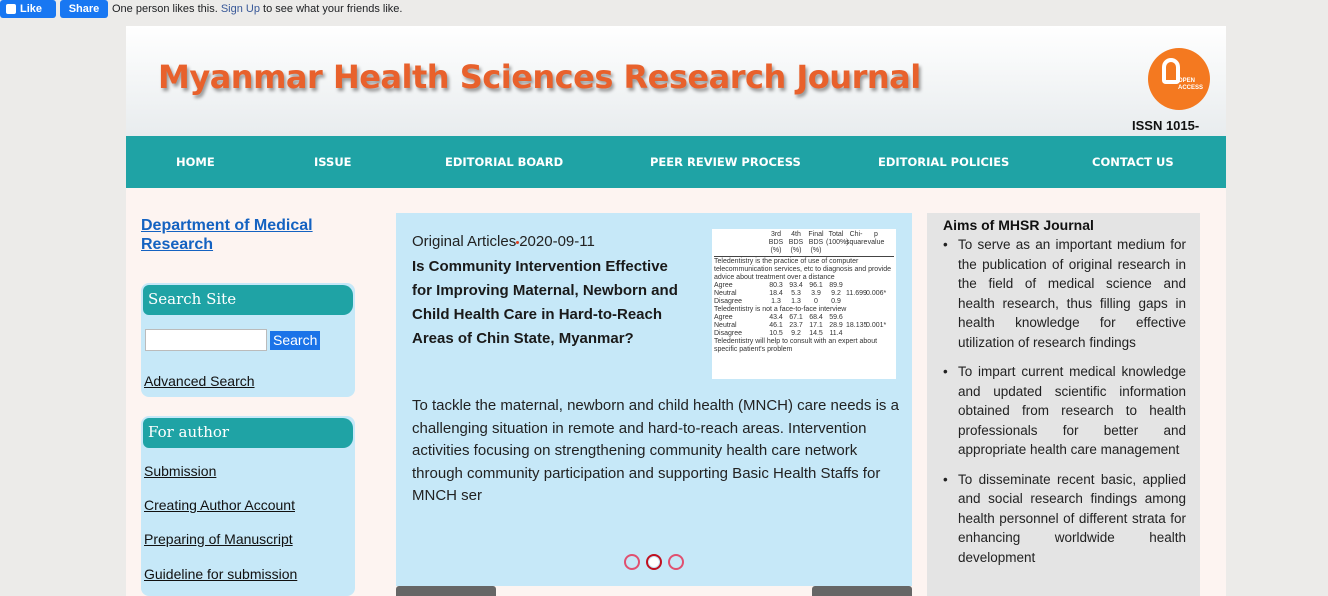 The height and width of the screenshot is (596, 1328). What do you see at coordinates (464, 241) in the screenshot?
I see `article-category: Original Articles` at bounding box center [464, 241].